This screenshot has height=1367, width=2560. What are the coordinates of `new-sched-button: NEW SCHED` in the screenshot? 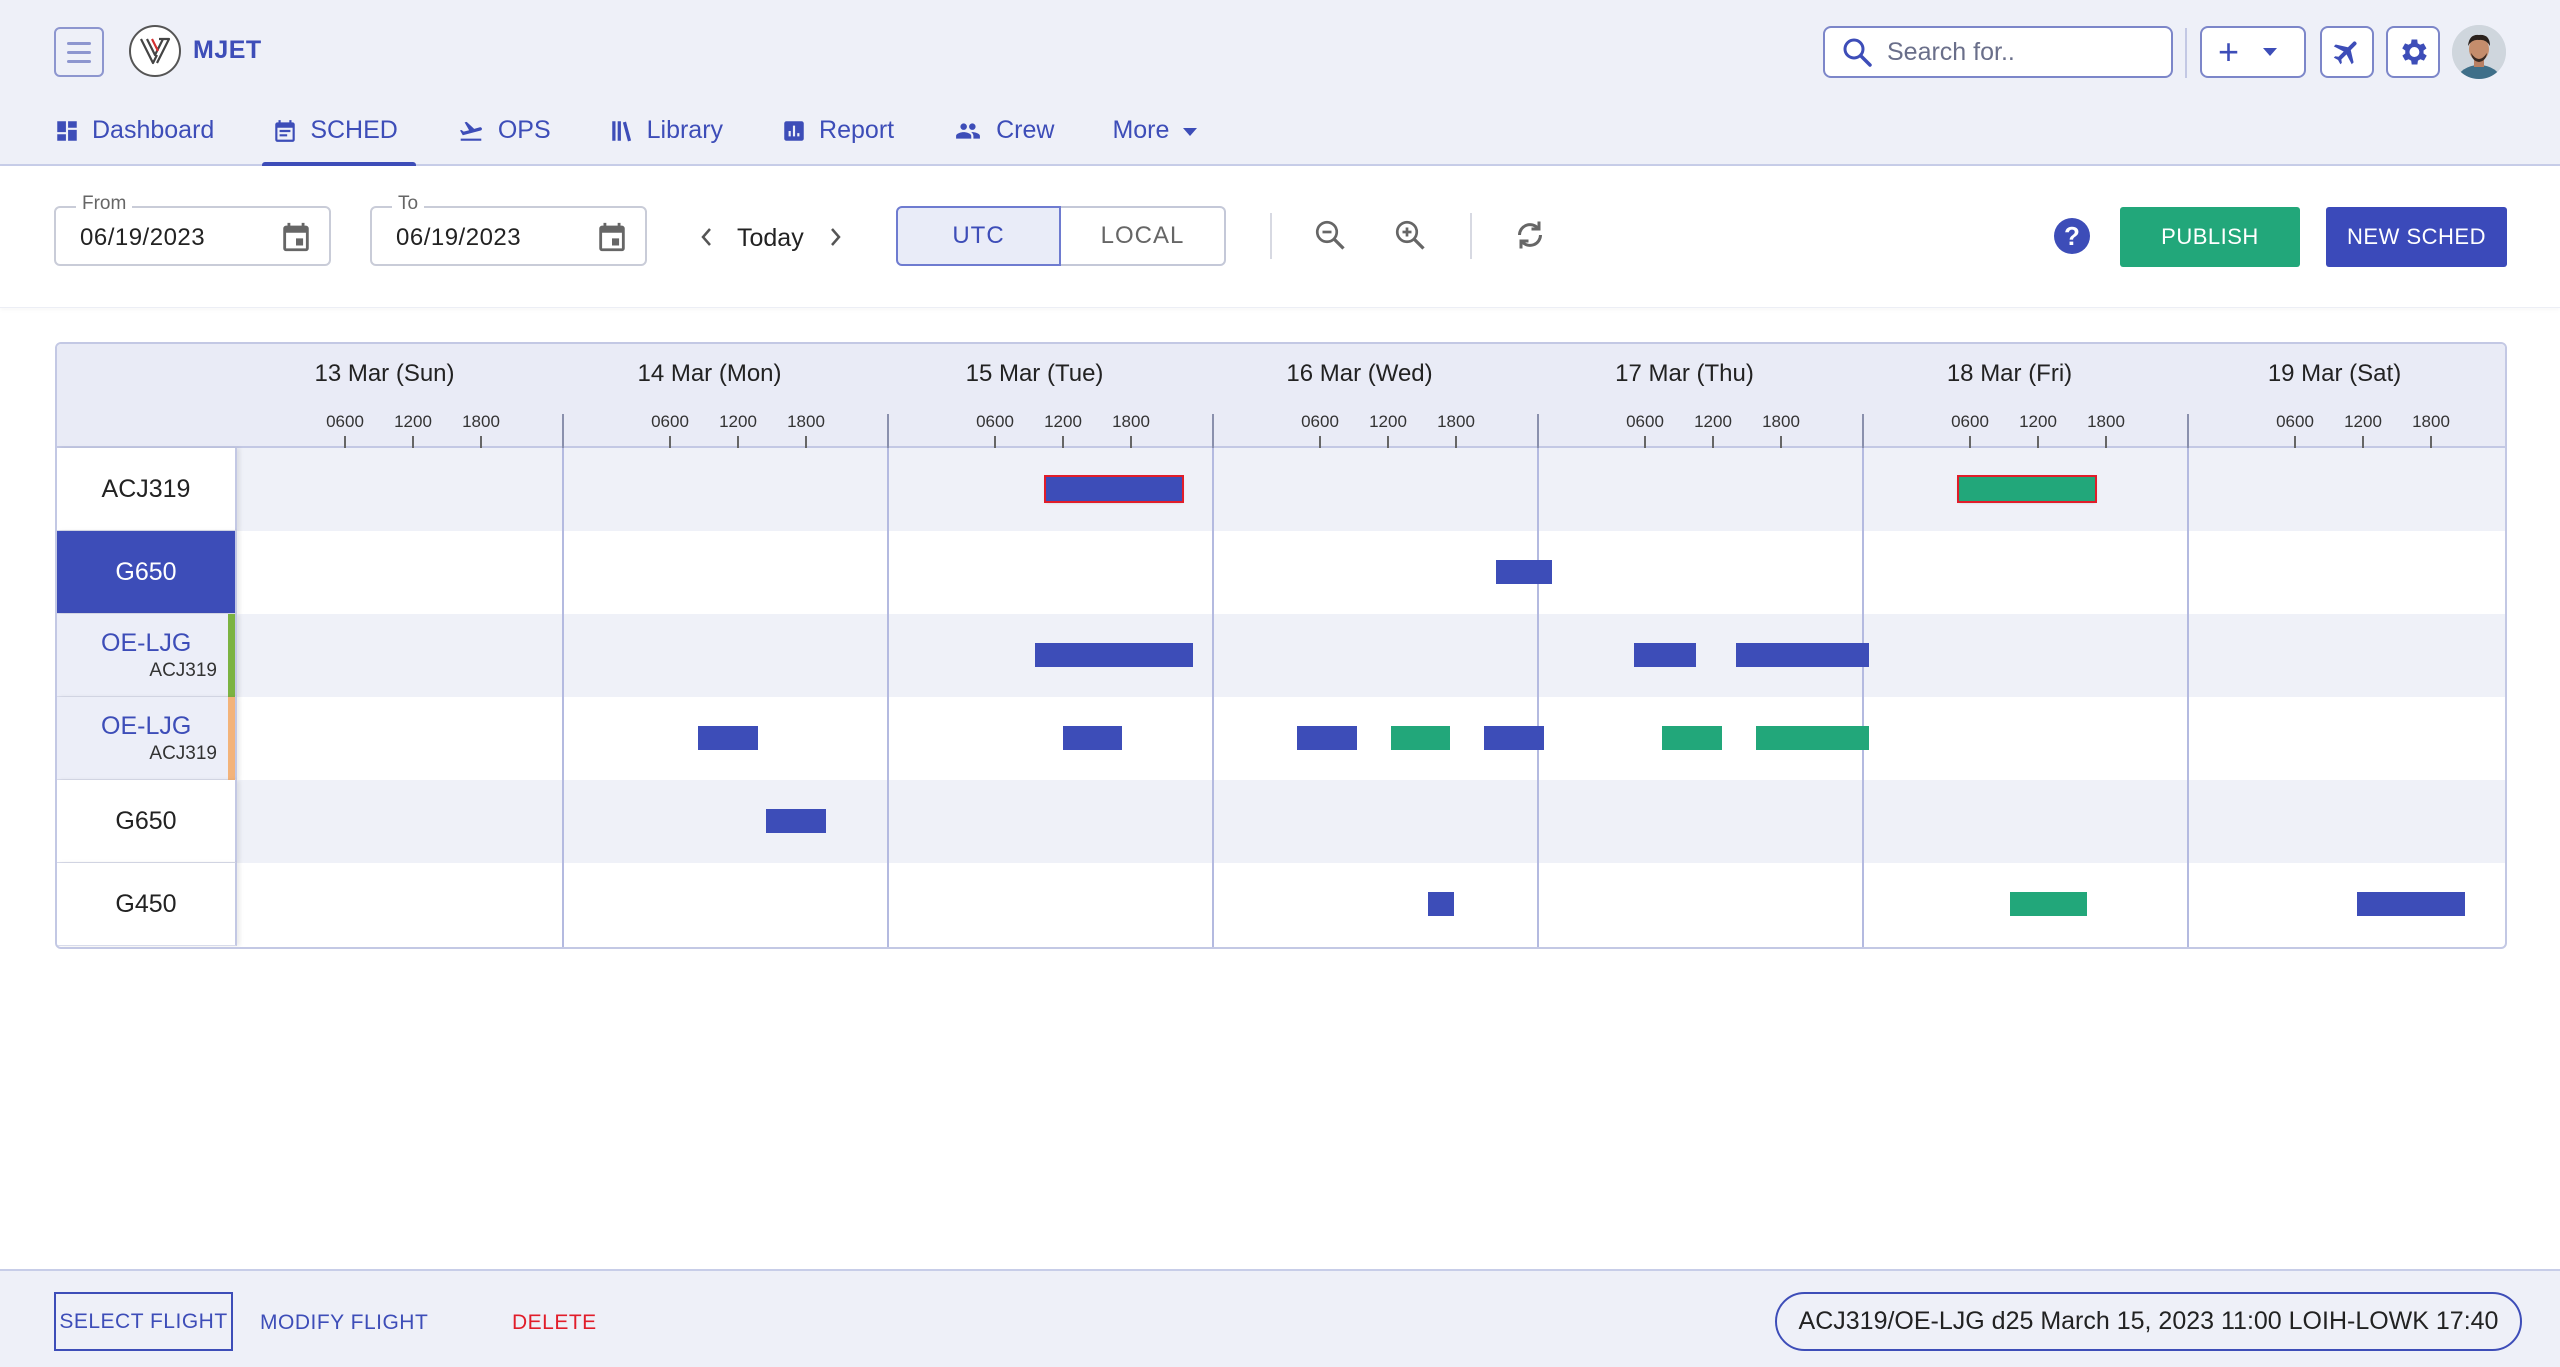 It's located at (2416, 237).